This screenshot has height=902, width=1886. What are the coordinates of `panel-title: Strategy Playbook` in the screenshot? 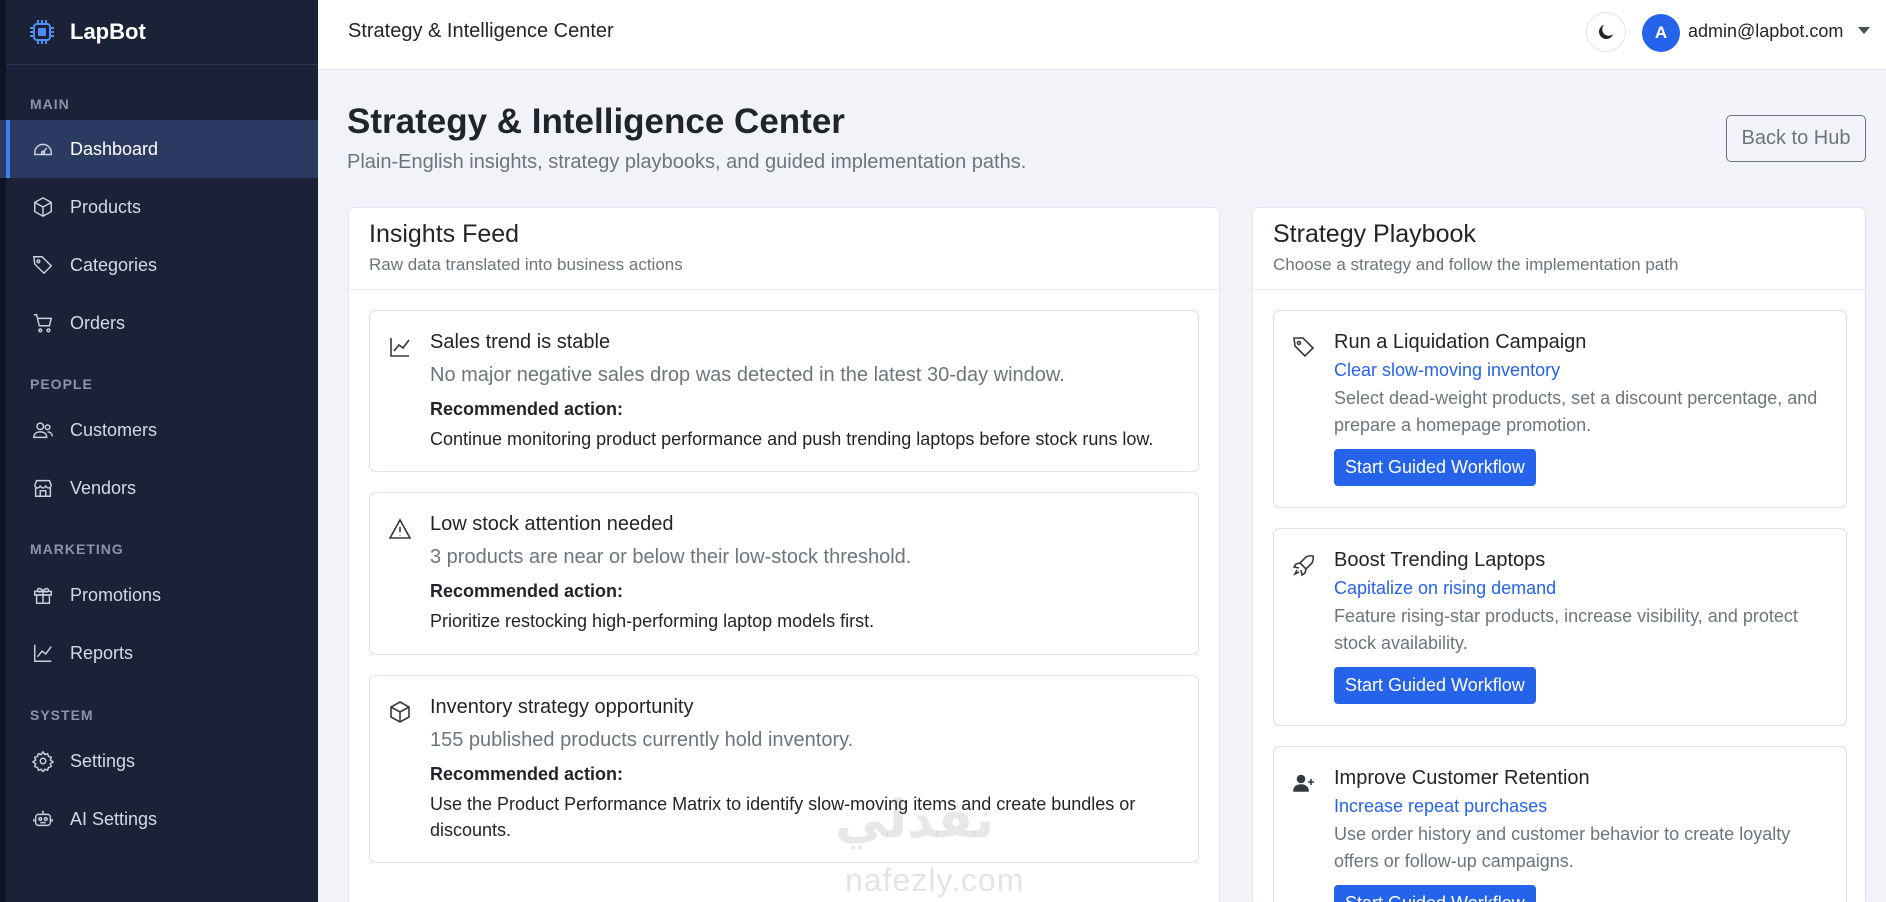 It's located at (1374, 234).